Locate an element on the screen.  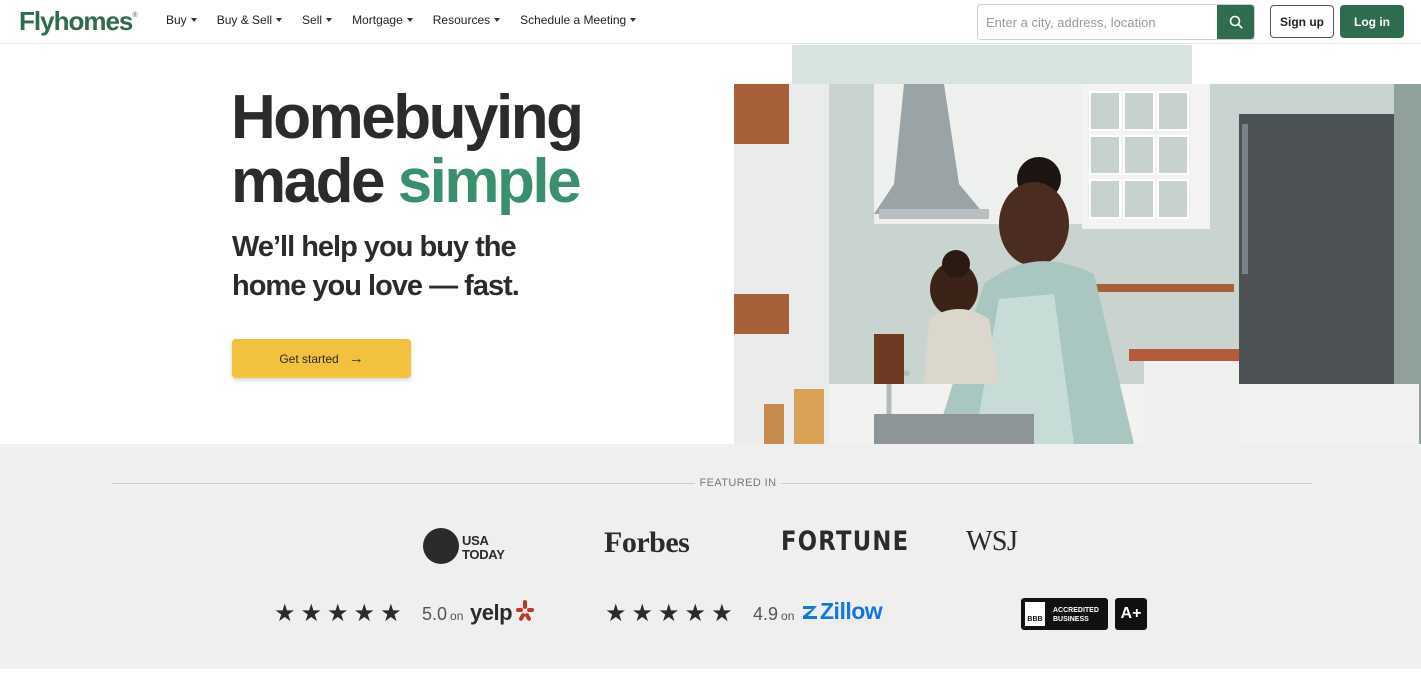
yelp-score: 5.0 on is located at coordinates (444, 614).